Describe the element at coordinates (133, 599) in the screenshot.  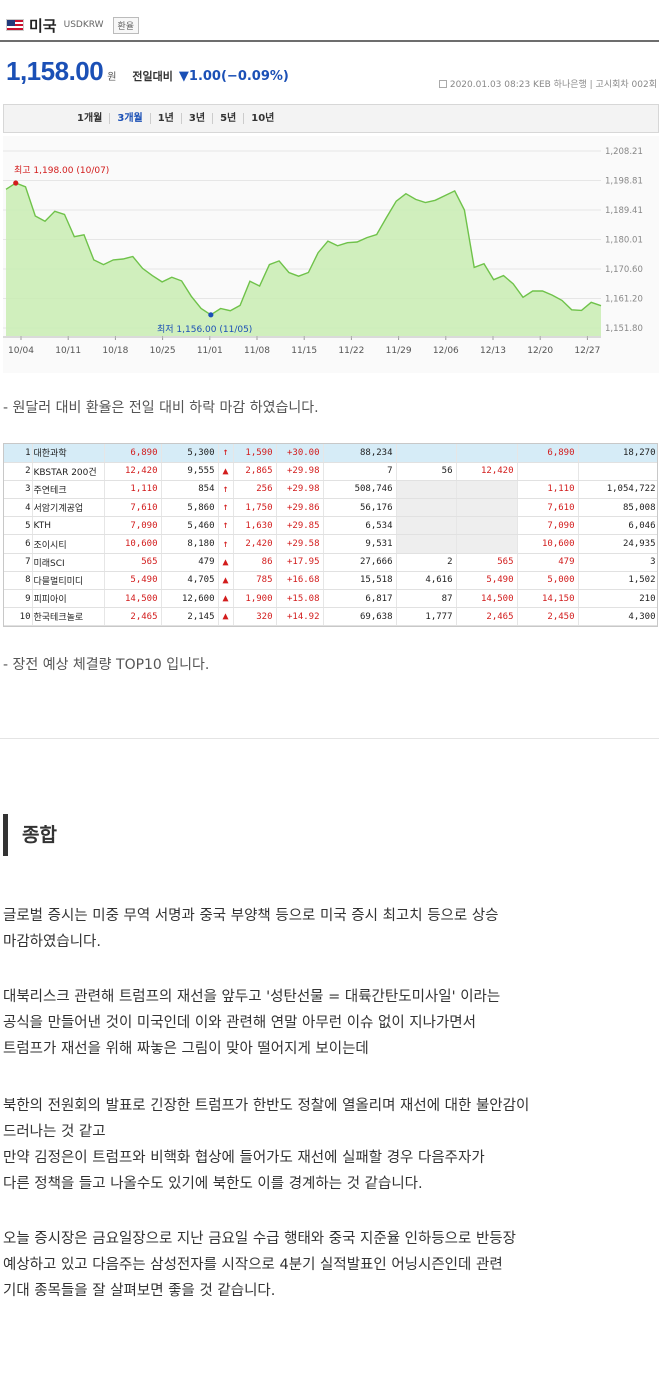
I see `value-cell: 14,500` at that location.